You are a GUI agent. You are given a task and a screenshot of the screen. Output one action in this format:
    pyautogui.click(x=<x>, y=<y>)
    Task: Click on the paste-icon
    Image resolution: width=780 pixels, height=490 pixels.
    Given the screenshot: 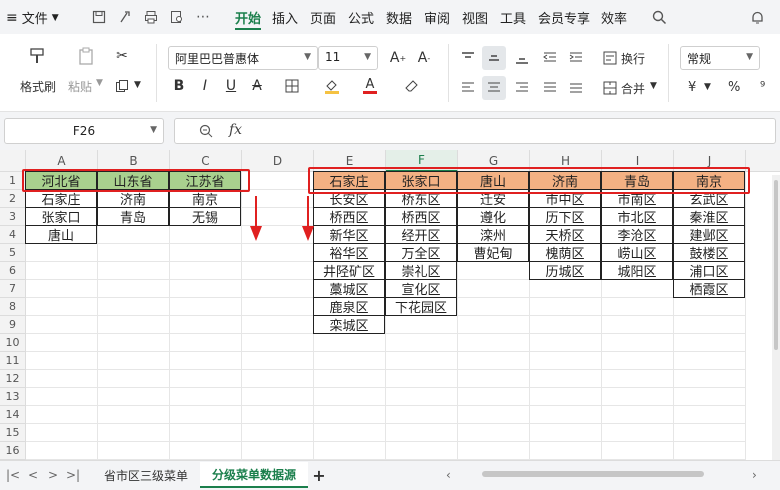 What is the action you would take?
    pyautogui.click(x=86, y=56)
    